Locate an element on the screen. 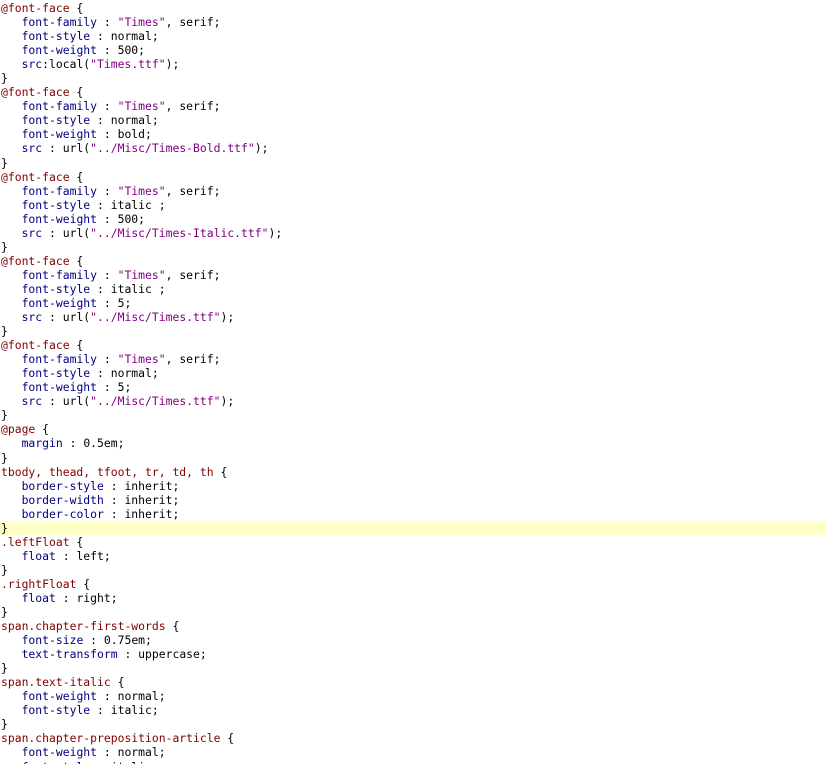 Image resolution: width=826 pixels, height=764 pixels. css-property: src is located at coordinates (32, 317).